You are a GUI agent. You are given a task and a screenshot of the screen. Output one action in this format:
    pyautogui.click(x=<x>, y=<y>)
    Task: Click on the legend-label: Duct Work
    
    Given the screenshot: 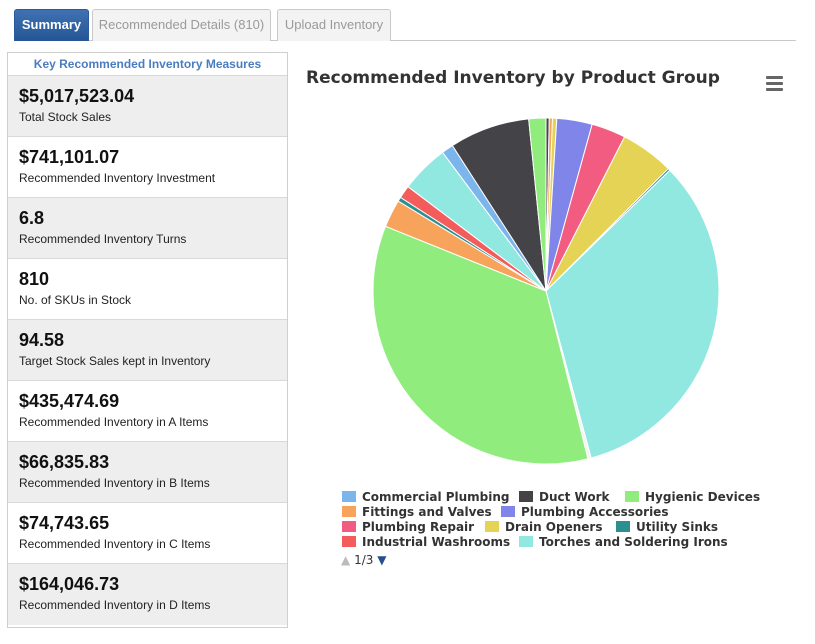 What is the action you would take?
    pyautogui.click(x=574, y=497)
    